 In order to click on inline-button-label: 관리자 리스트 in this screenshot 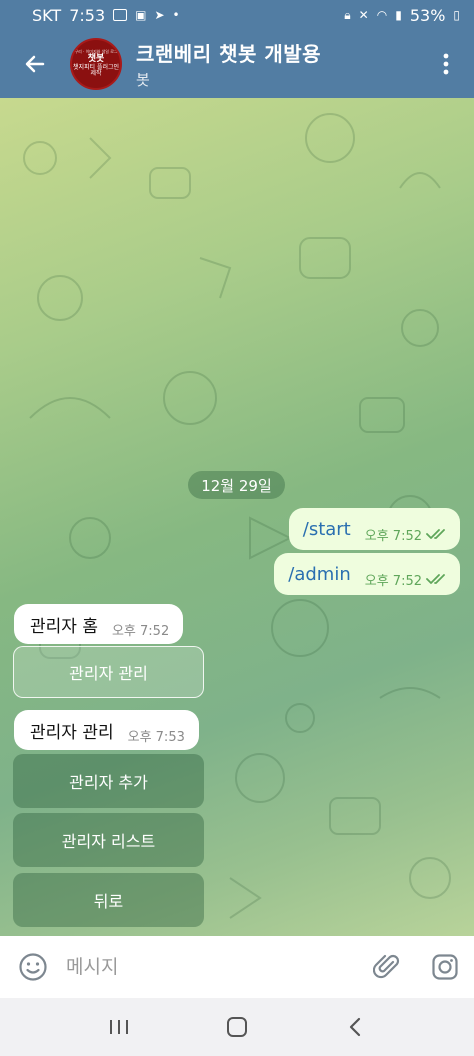, I will do `click(108, 841)`.